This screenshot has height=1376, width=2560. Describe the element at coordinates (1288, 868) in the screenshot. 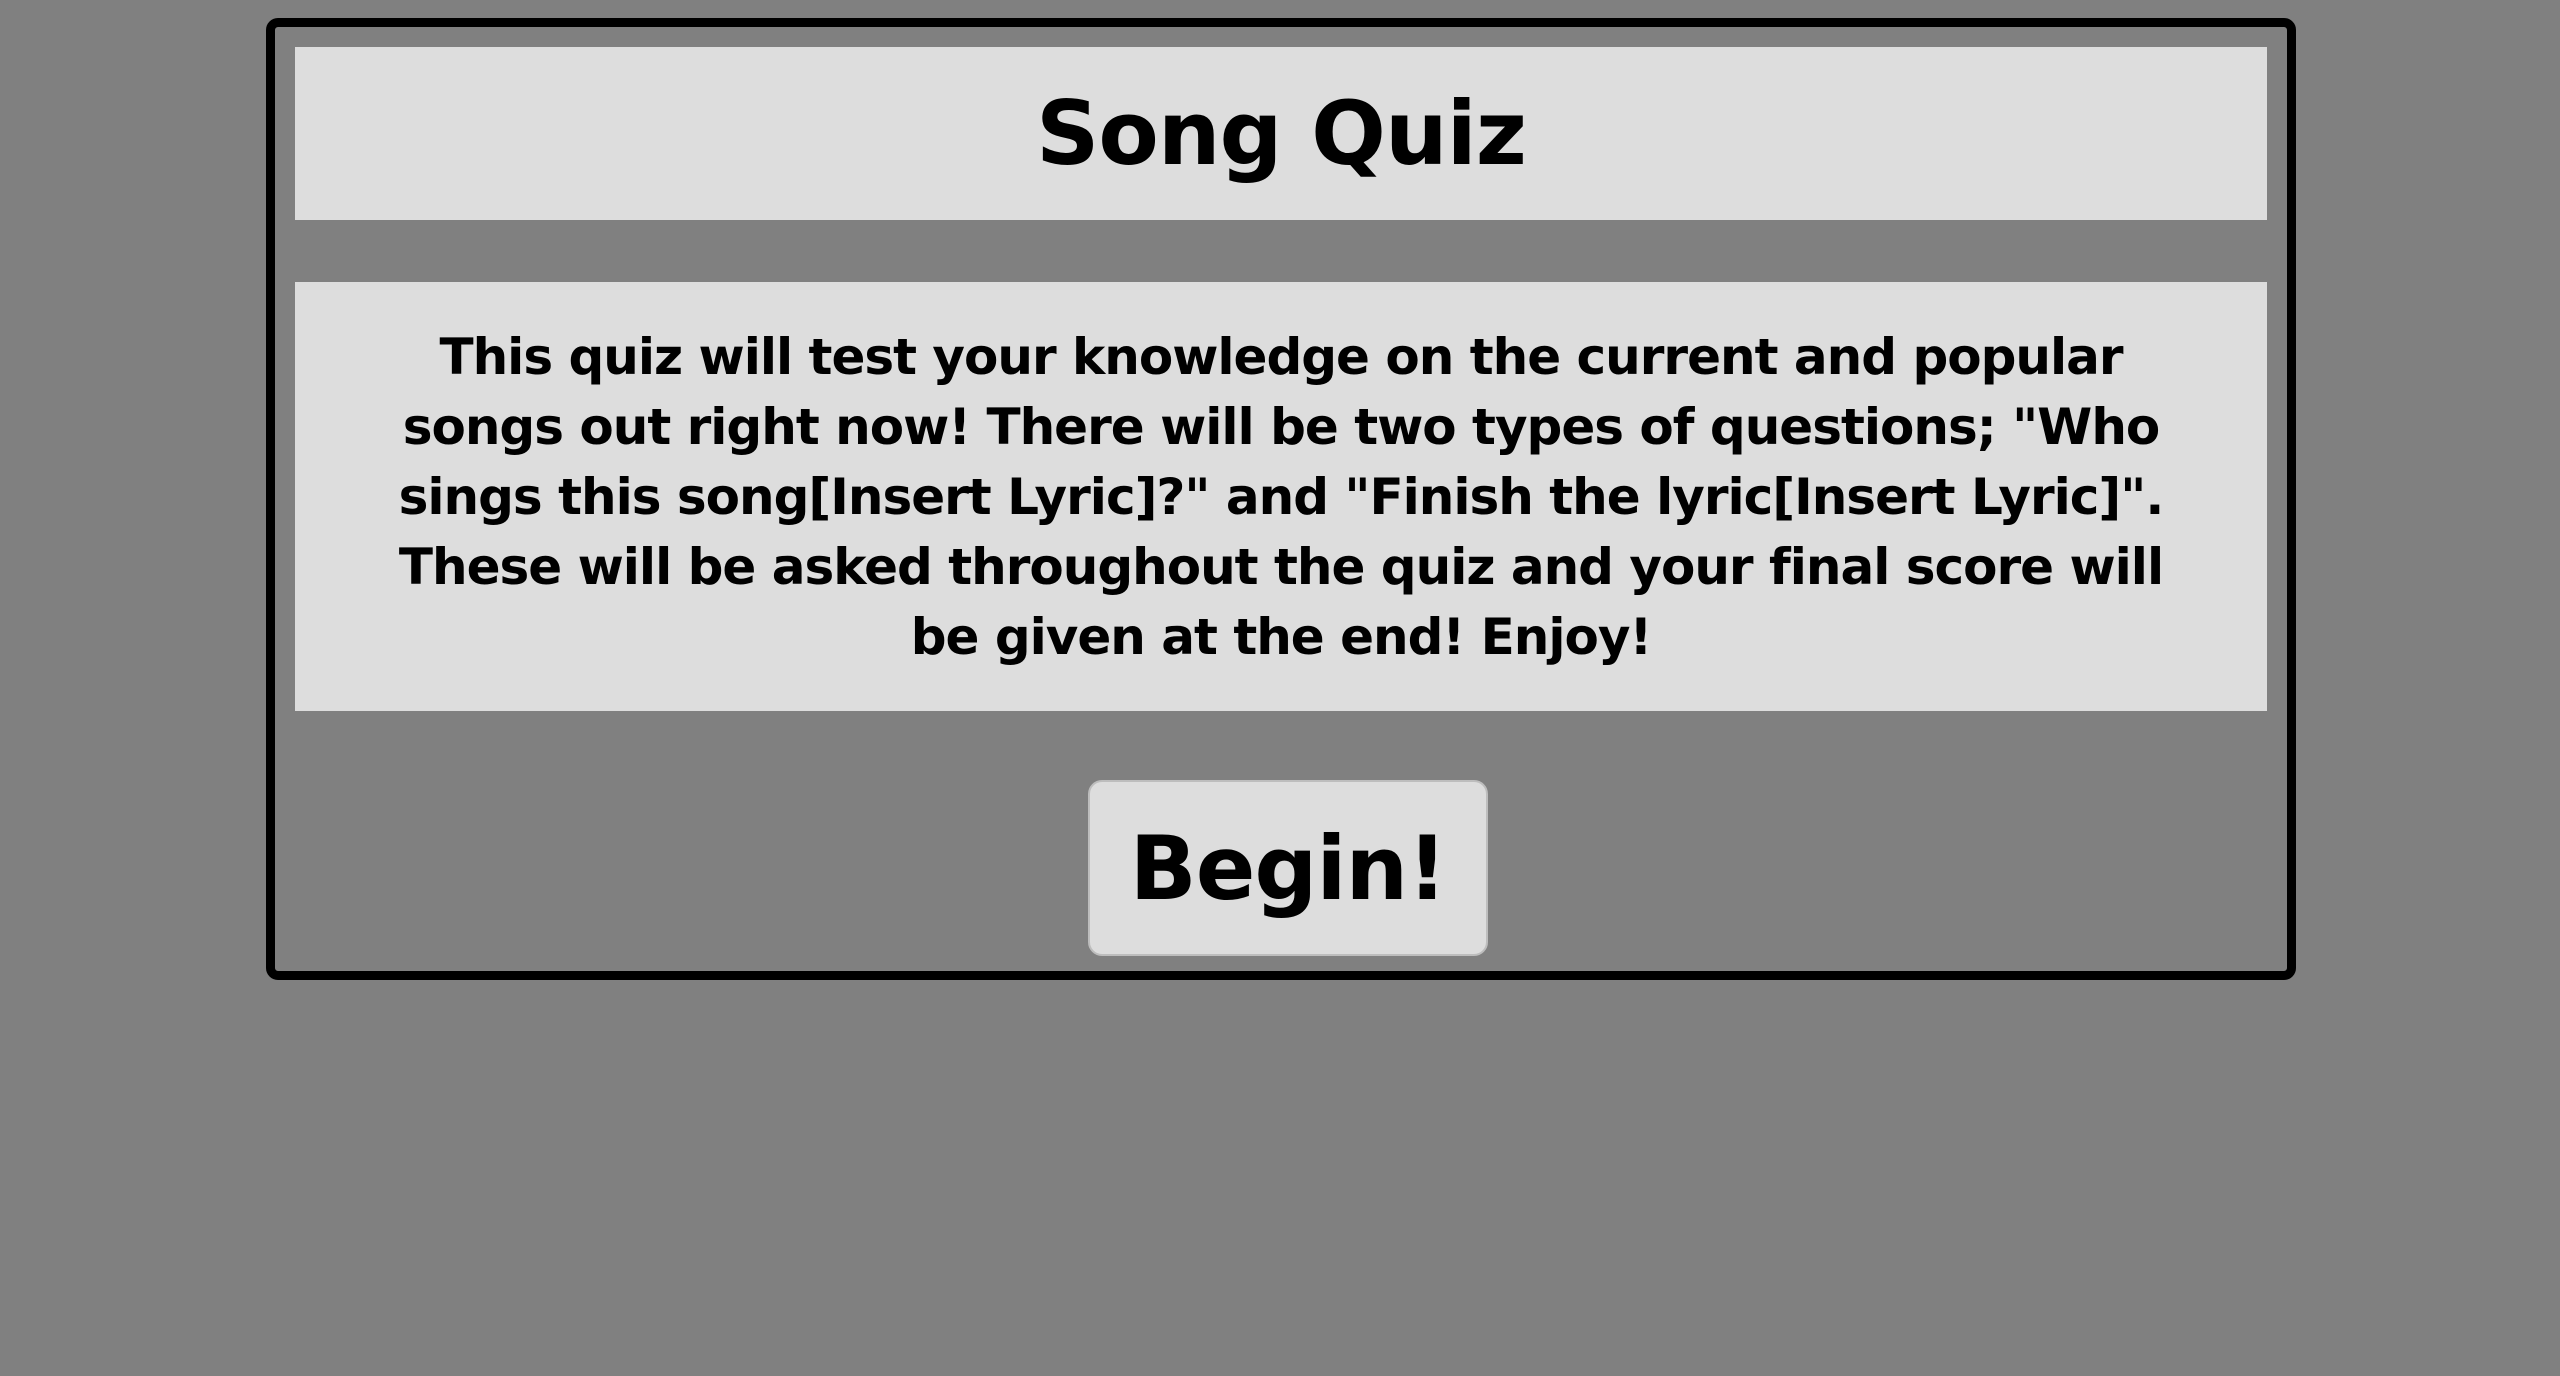

I see `begin-button: Begin!` at that location.